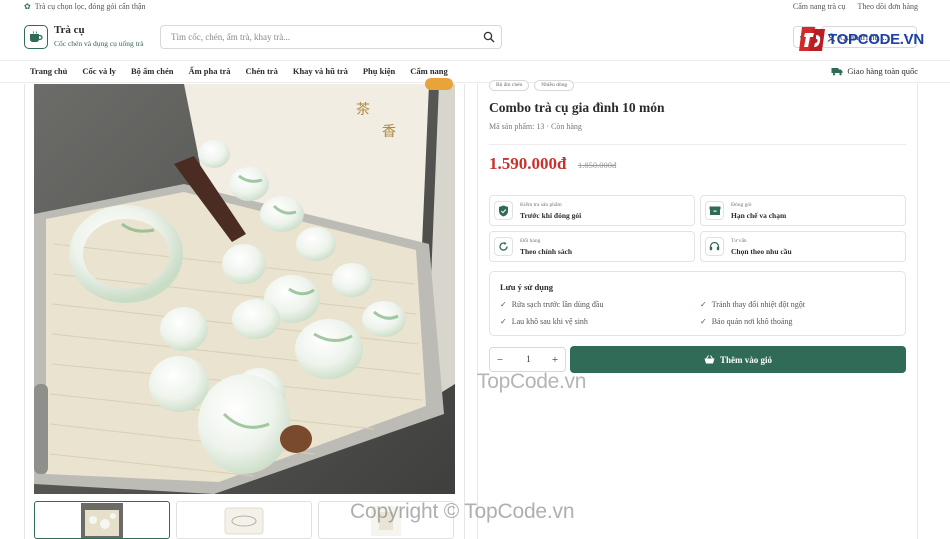  What do you see at coordinates (36, 37) in the screenshot?
I see `logo-cup-icon` at bounding box center [36, 37].